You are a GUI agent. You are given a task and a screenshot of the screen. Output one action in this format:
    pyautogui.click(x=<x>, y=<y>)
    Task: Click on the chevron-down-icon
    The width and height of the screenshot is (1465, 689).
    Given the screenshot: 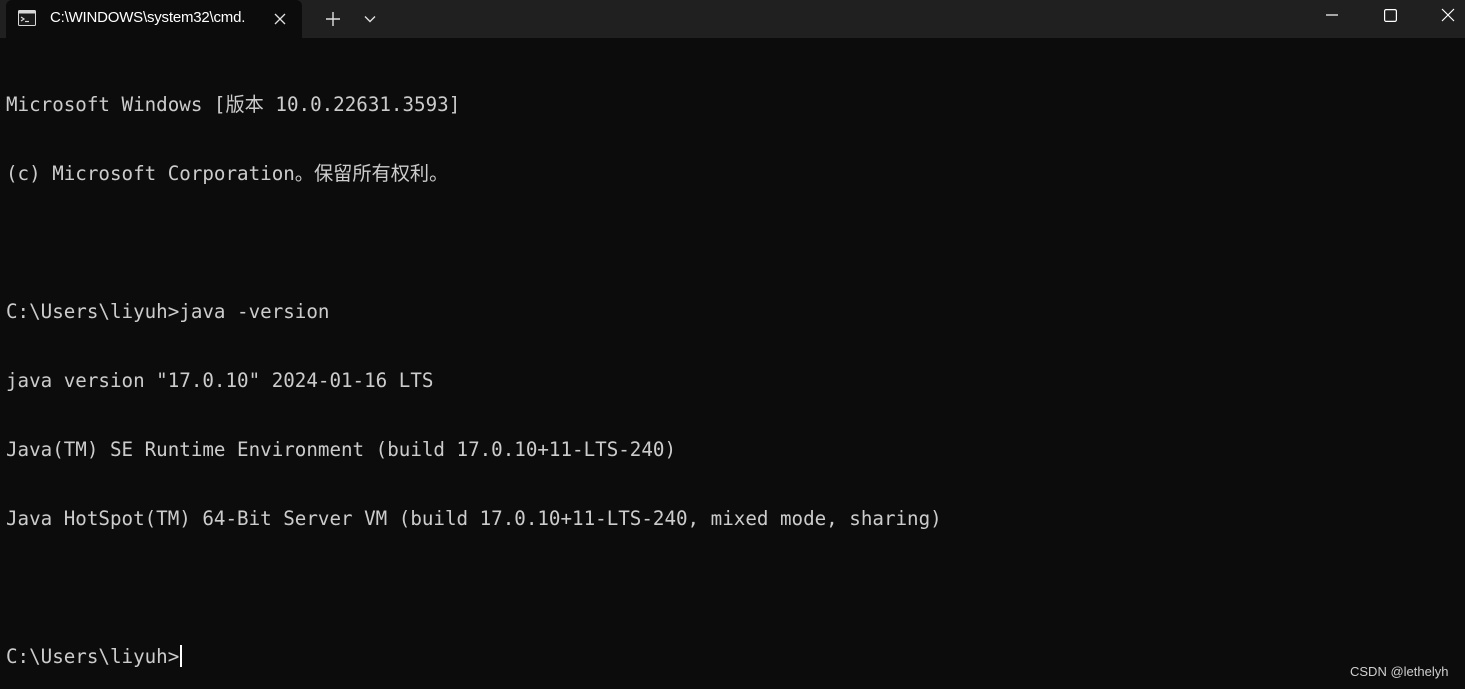 What is the action you would take?
    pyautogui.click(x=370, y=19)
    